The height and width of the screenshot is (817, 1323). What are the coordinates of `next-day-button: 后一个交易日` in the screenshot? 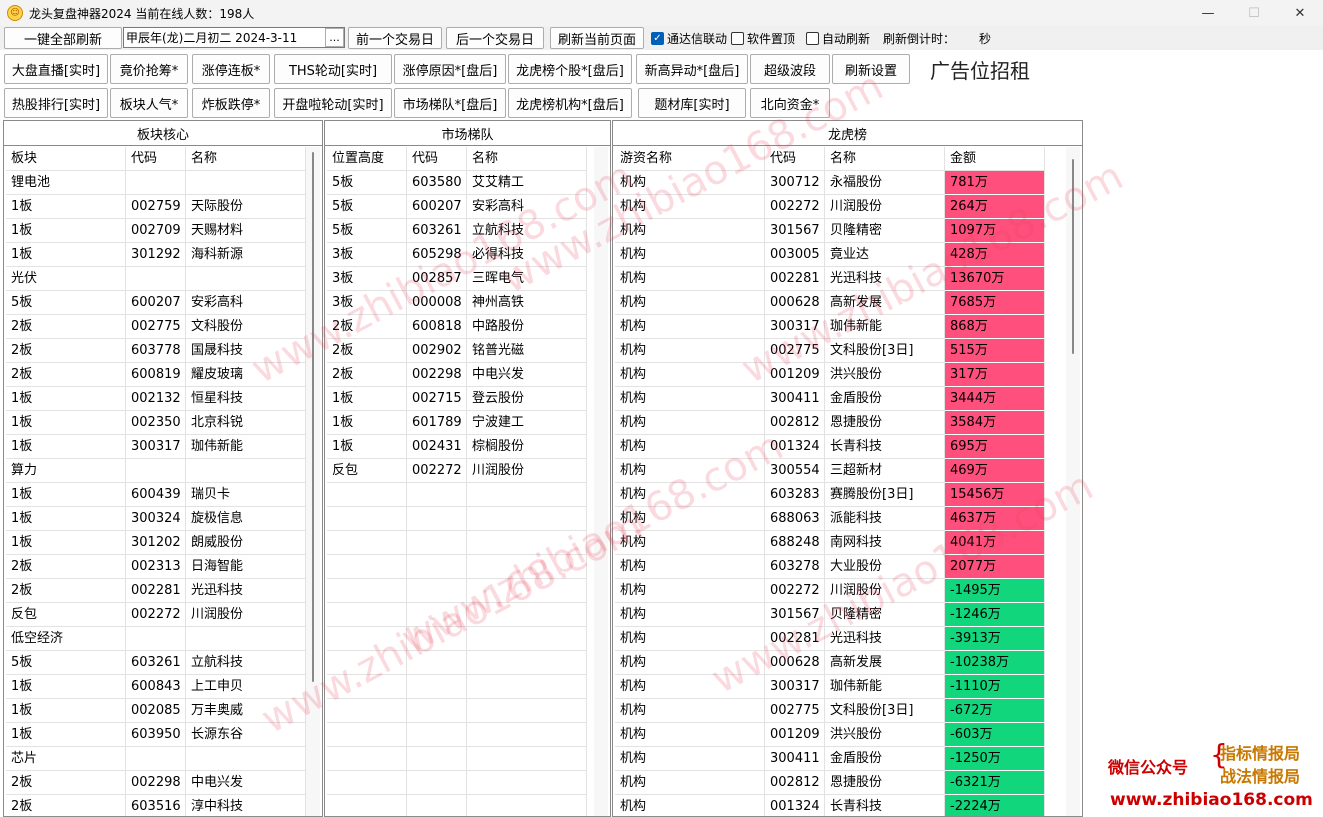 It's located at (495, 38).